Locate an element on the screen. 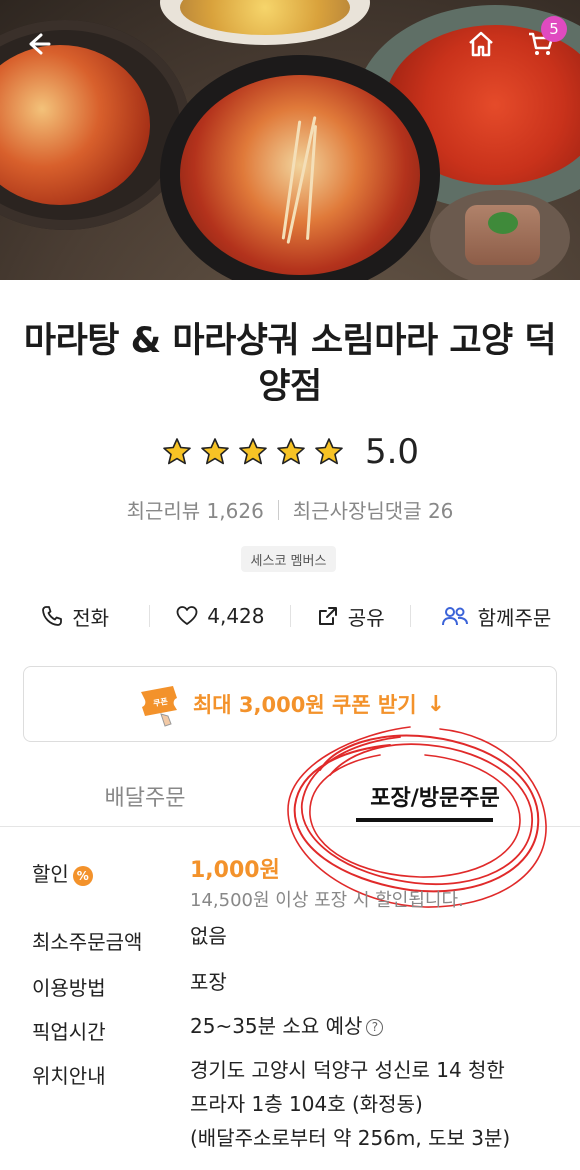  home-icon is located at coordinates (481, 44).